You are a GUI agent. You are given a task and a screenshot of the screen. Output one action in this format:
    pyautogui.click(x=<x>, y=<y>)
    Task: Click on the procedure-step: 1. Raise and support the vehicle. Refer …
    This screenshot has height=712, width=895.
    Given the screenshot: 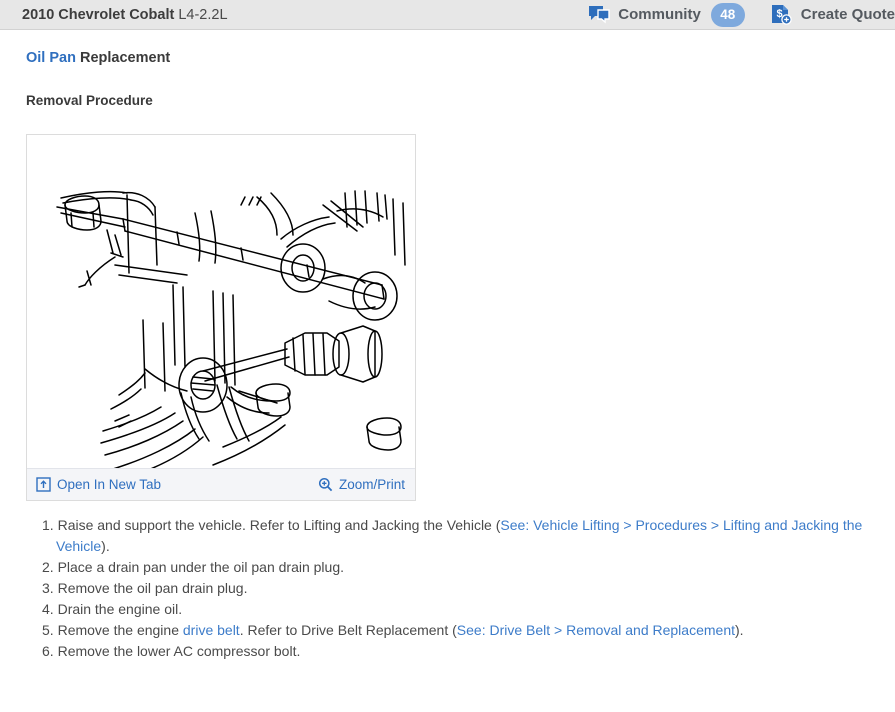 What is the action you would take?
    pyautogui.click(x=455, y=536)
    